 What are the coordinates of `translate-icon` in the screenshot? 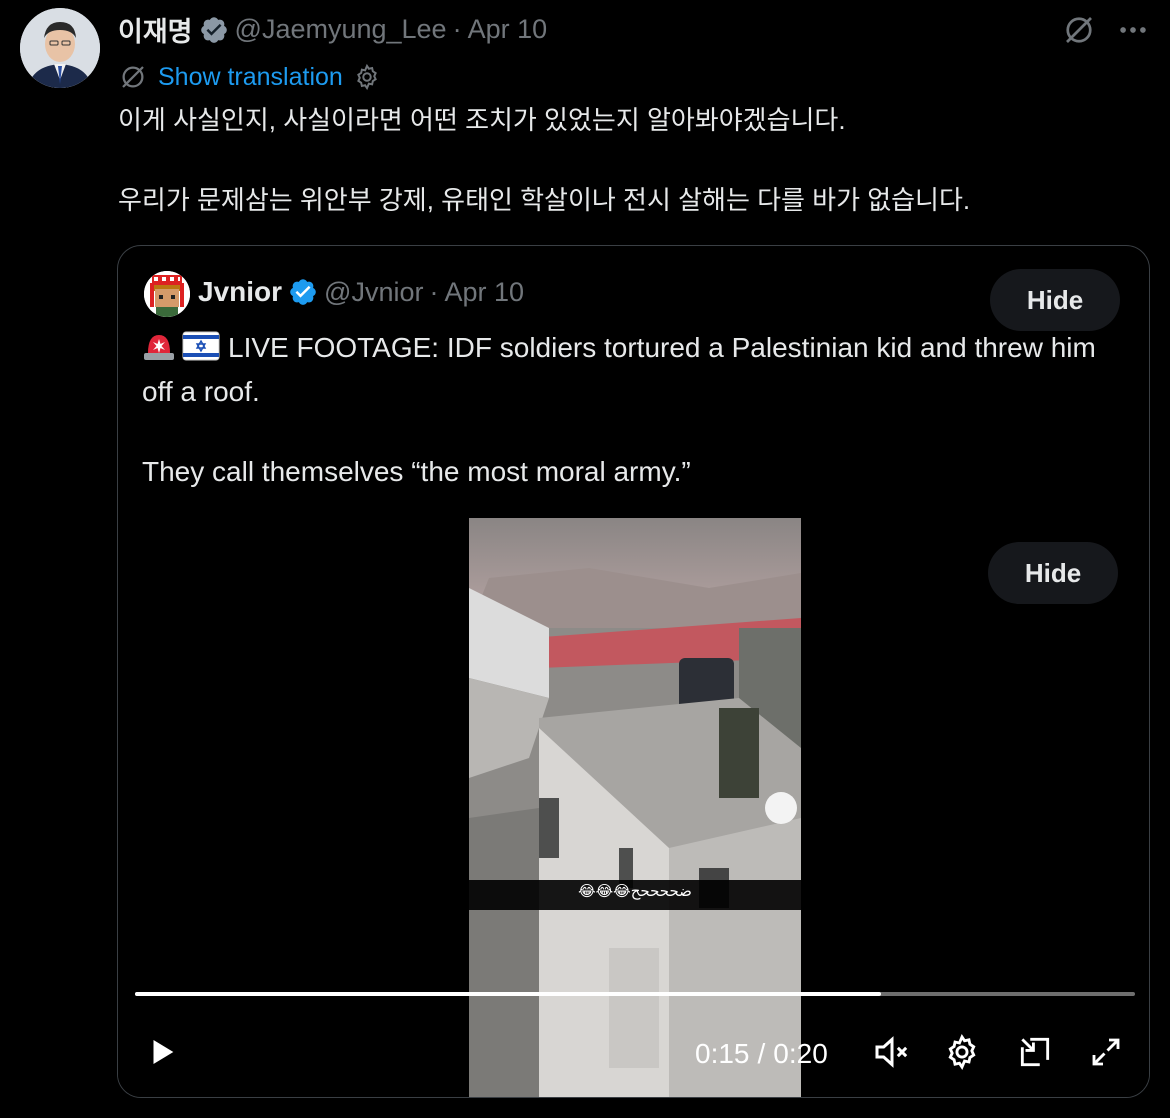 It's located at (133, 77).